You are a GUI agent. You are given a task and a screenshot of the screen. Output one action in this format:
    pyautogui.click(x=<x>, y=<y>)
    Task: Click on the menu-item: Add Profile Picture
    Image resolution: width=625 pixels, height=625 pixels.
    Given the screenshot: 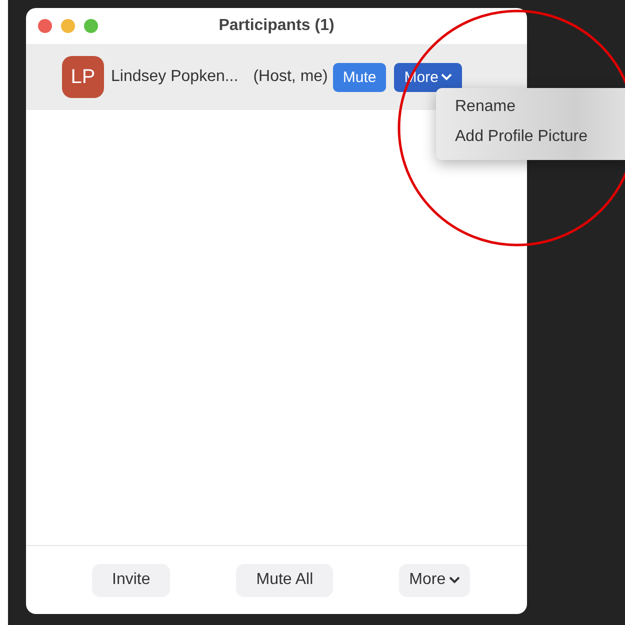 What is the action you would take?
    pyautogui.click(x=521, y=137)
    